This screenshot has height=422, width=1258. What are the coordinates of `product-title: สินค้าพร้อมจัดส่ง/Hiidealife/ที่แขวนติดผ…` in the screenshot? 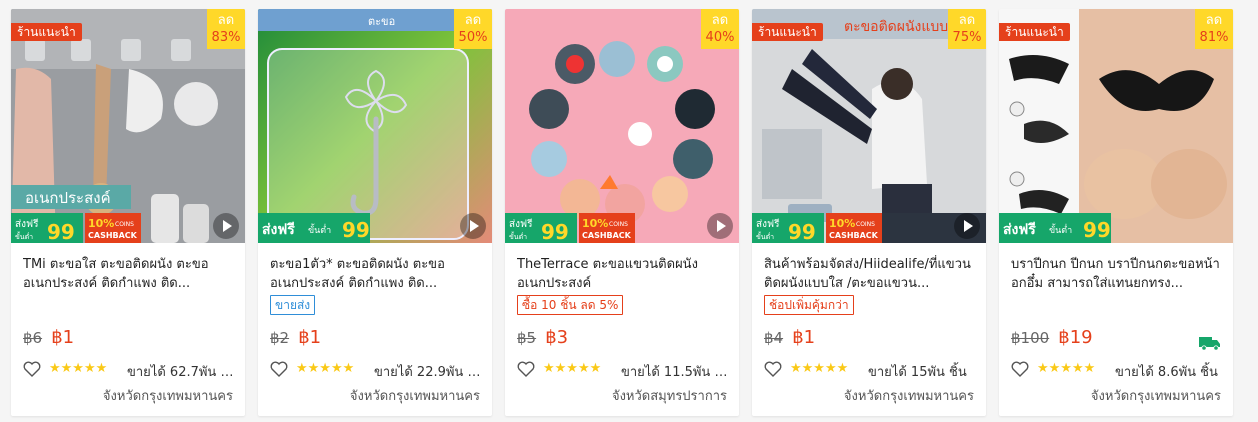 It's located at (869, 274).